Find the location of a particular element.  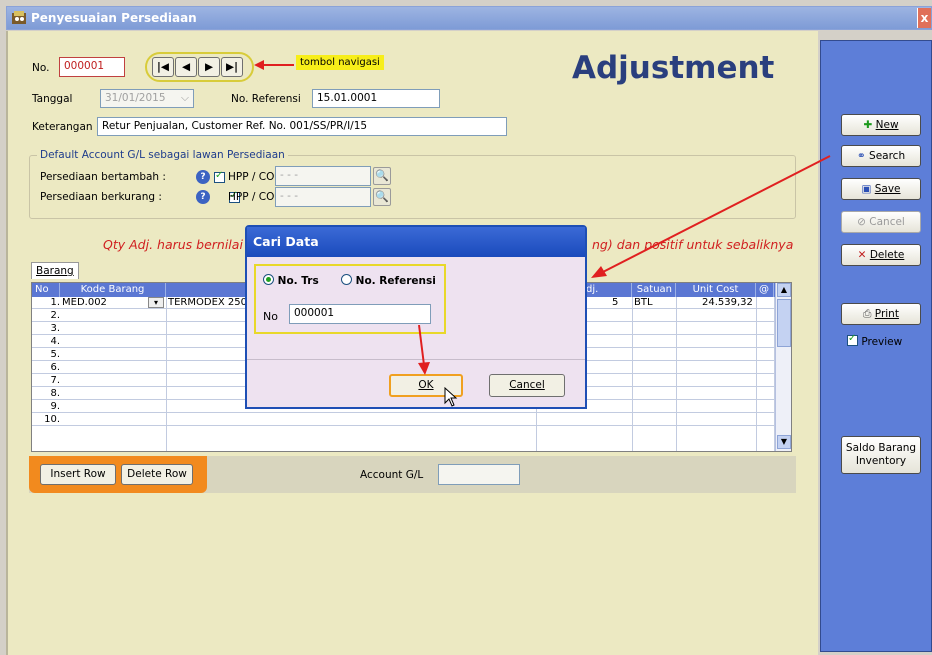

cancel-dialog-button: Cancel is located at coordinates (527, 385).